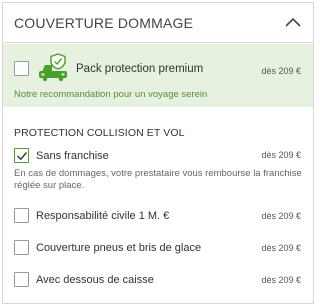 This screenshot has height=306, width=320. What do you see at coordinates (21, 279) in the screenshot?
I see `underbody-checkbox` at bounding box center [21, 279].